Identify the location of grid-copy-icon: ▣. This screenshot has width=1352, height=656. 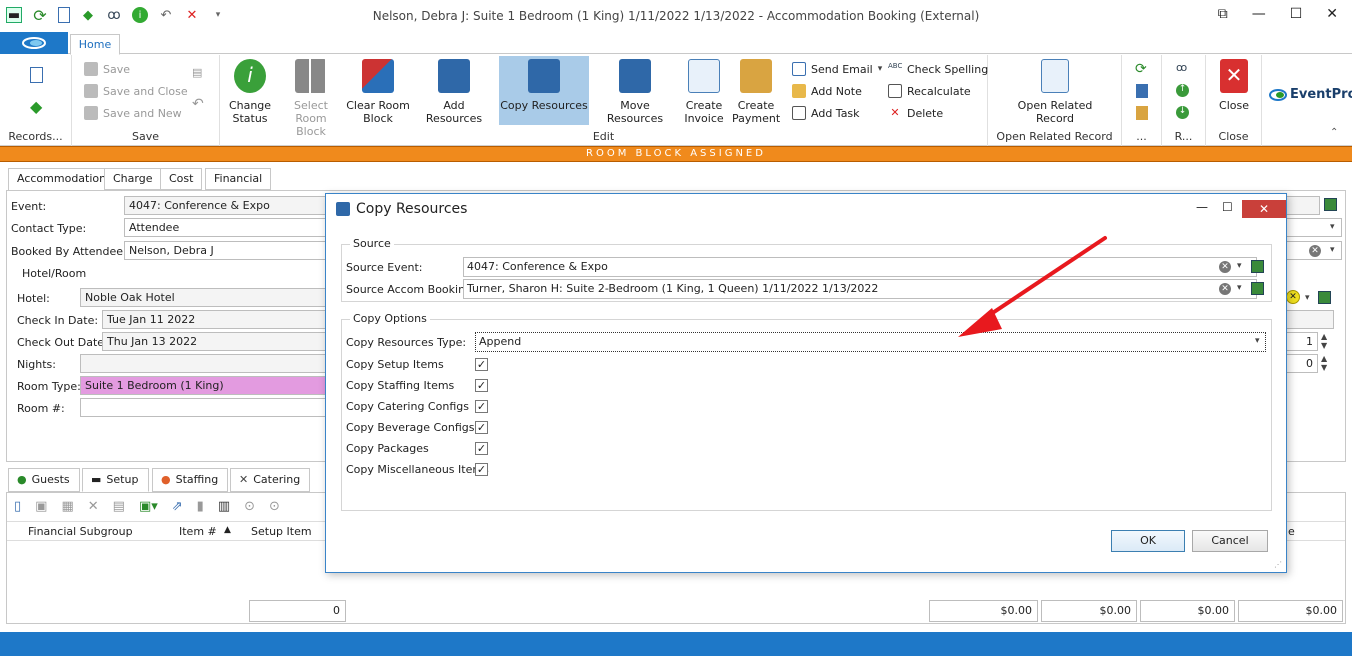
(41, 506).